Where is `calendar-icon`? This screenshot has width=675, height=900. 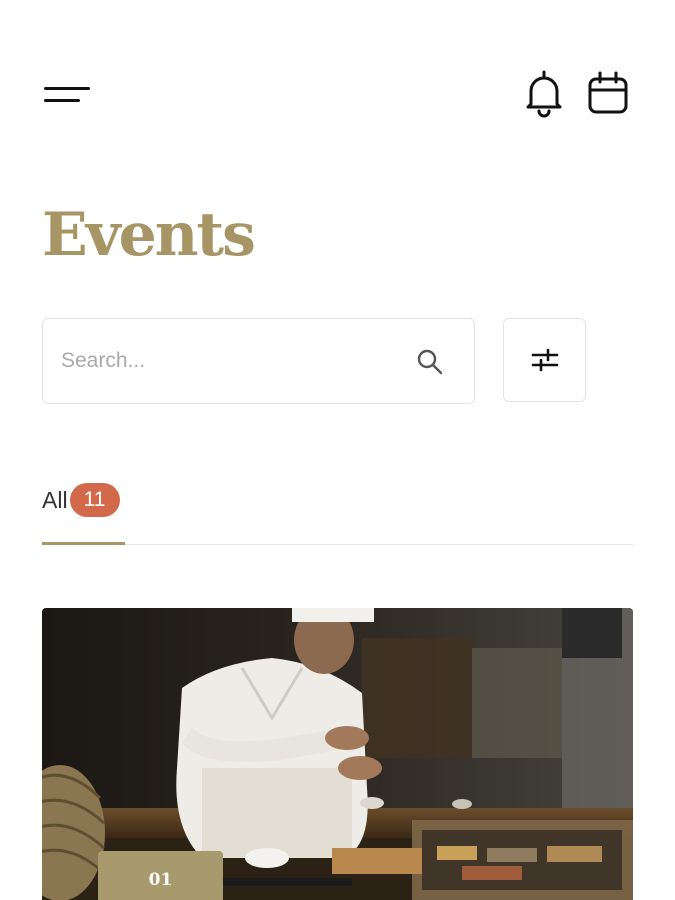
calendar-icon is located at coordinates (608, 93).